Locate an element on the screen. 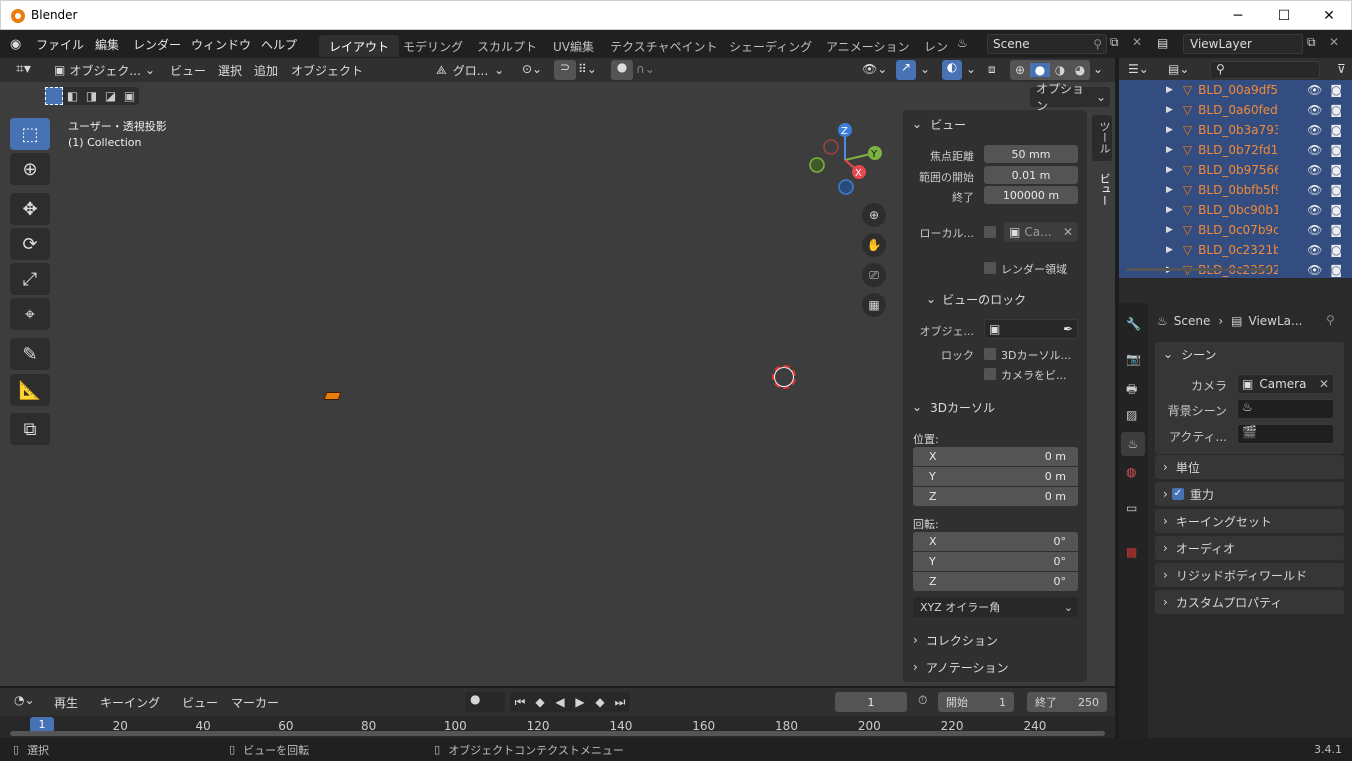 This screenshot has width=1352, height=761. rotate-tool: ⟳ is located at coordinates (30, 244).